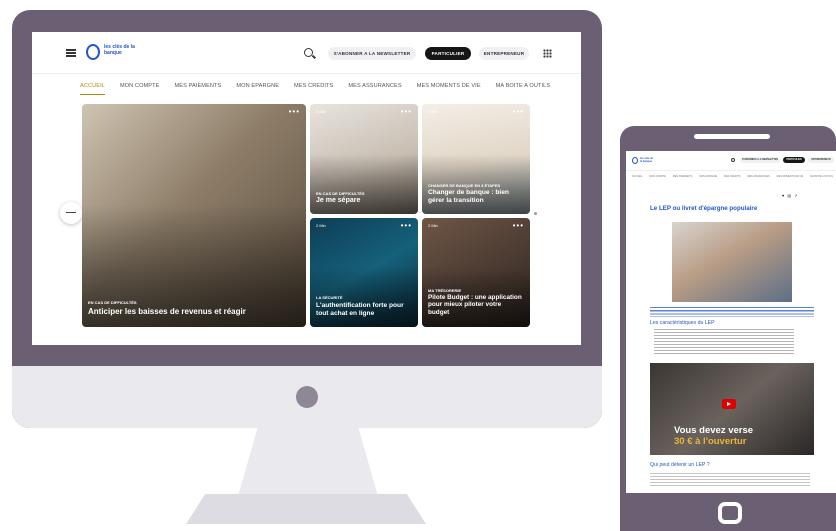 The image size is (836, 531). I want to click on power-button, so click(307, 397).